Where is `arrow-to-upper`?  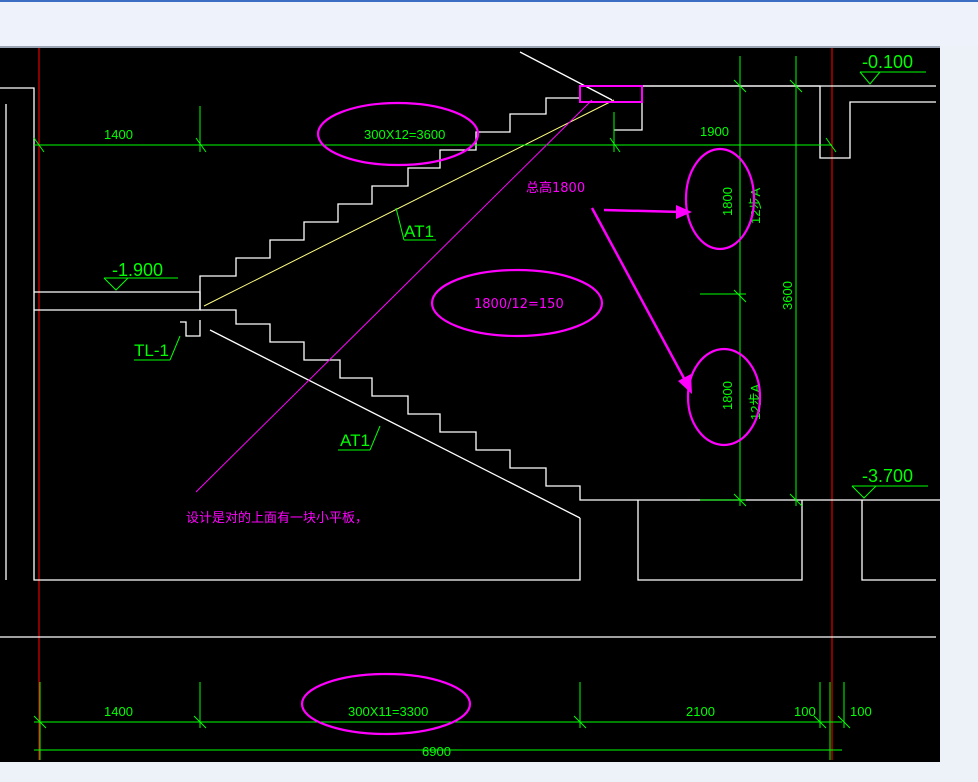 arrow-to-upper is located at coordinates (643, 211).